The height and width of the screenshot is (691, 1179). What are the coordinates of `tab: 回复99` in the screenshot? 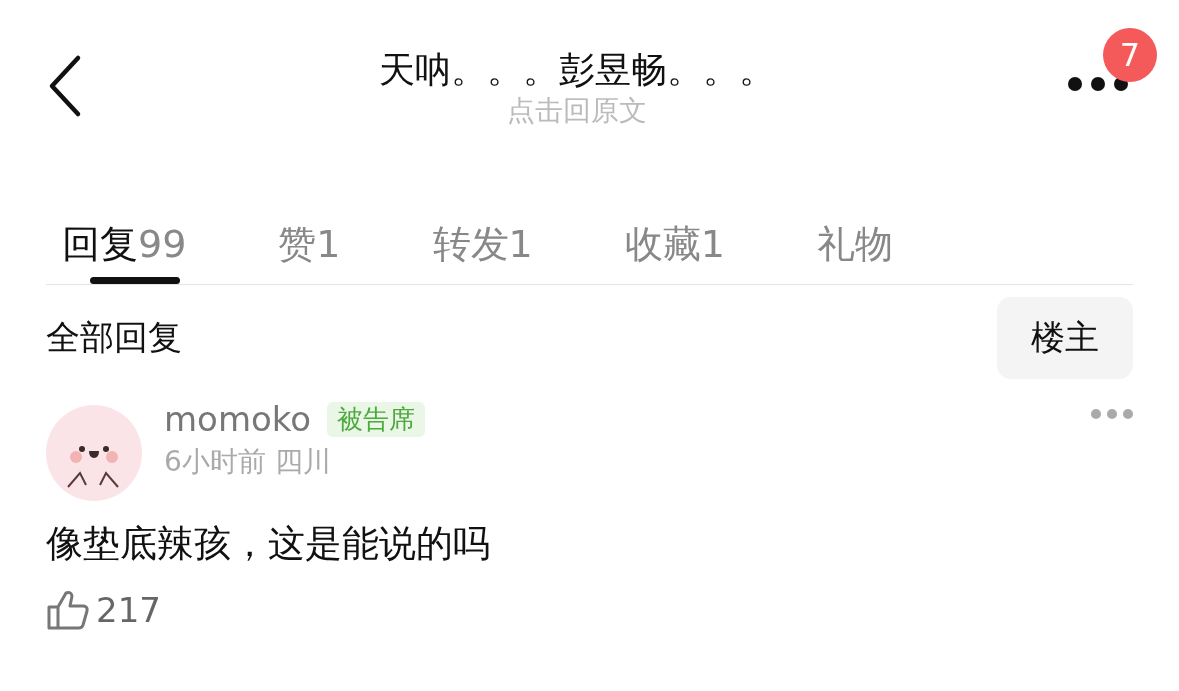 It's located at (124, 252).